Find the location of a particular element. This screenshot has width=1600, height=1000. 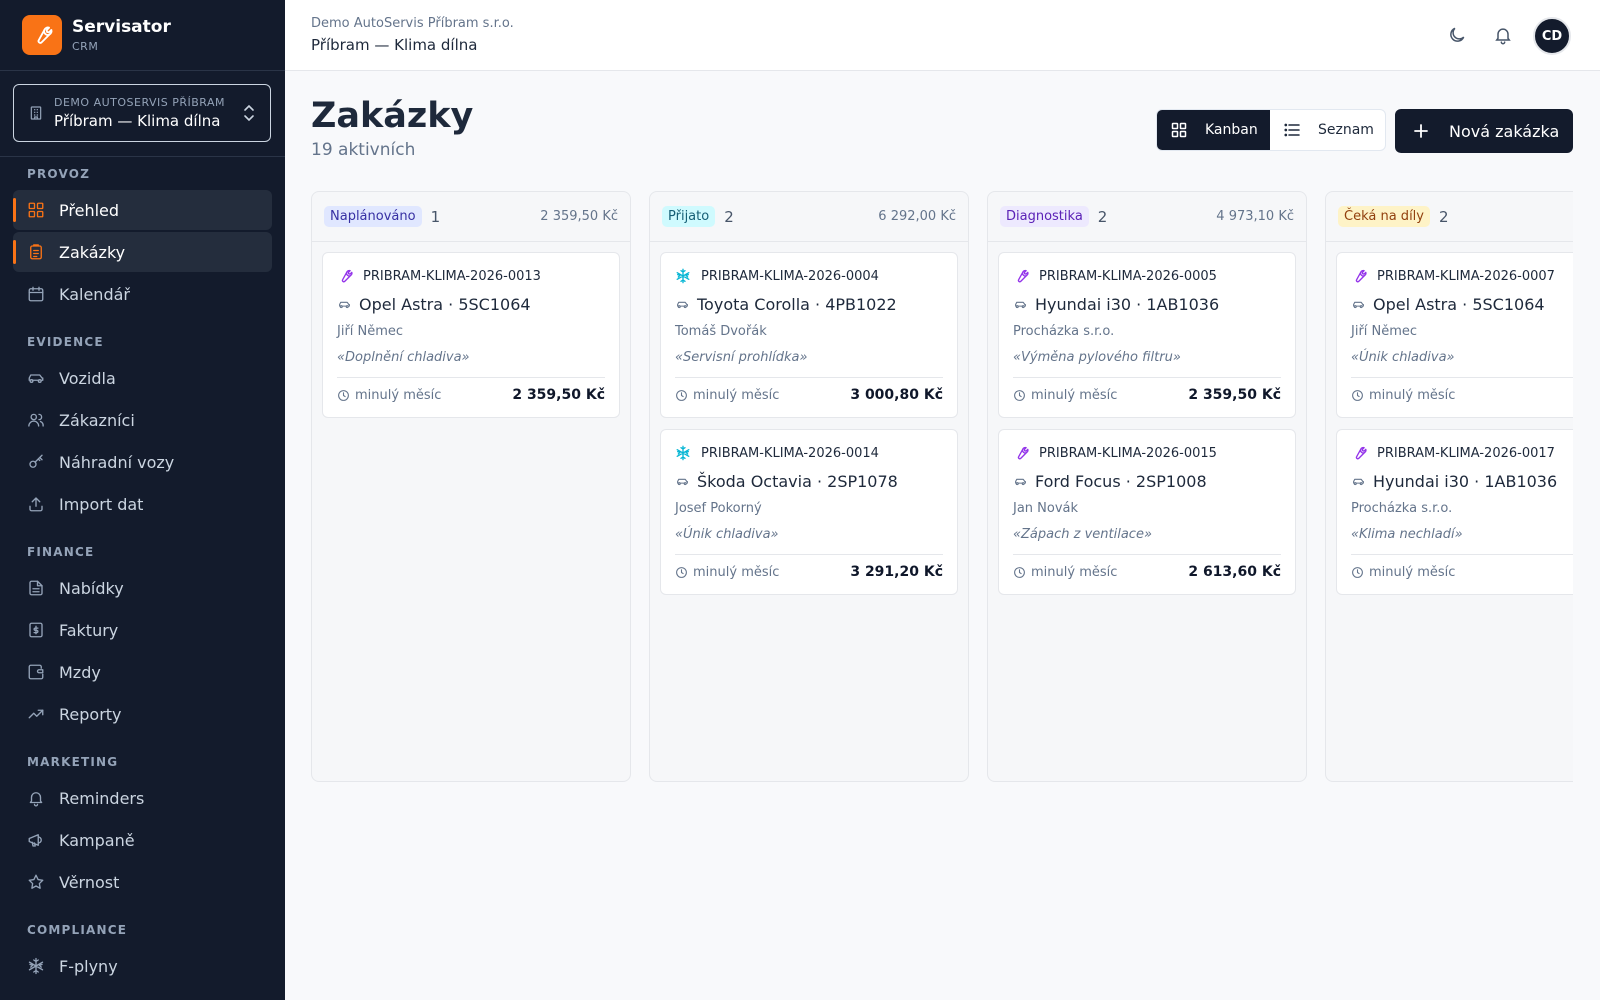

order-code: PRIBRAM-KLIMA-2026-0013 is located at coordinates (439, 276).